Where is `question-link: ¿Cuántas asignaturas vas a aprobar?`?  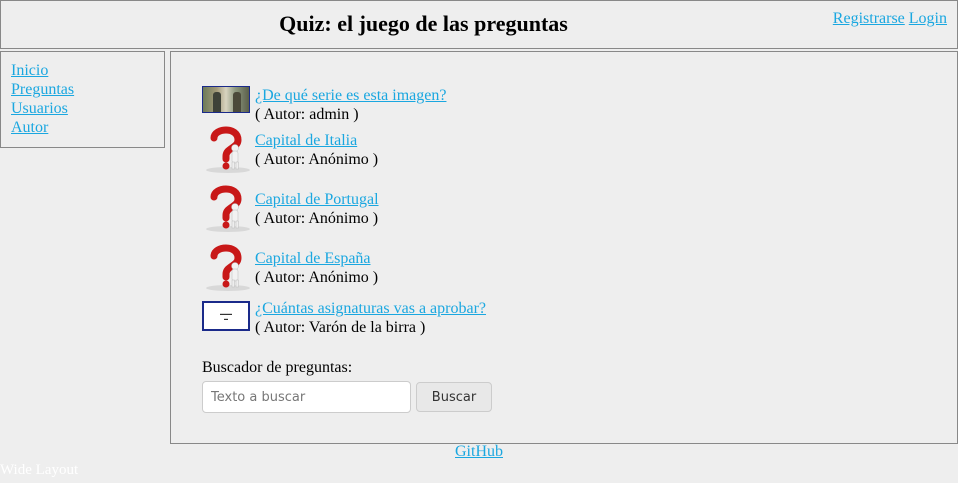
question-link: ¿Cuántas asignaturas vas a aprobar? is located at coordinates (370, 308).